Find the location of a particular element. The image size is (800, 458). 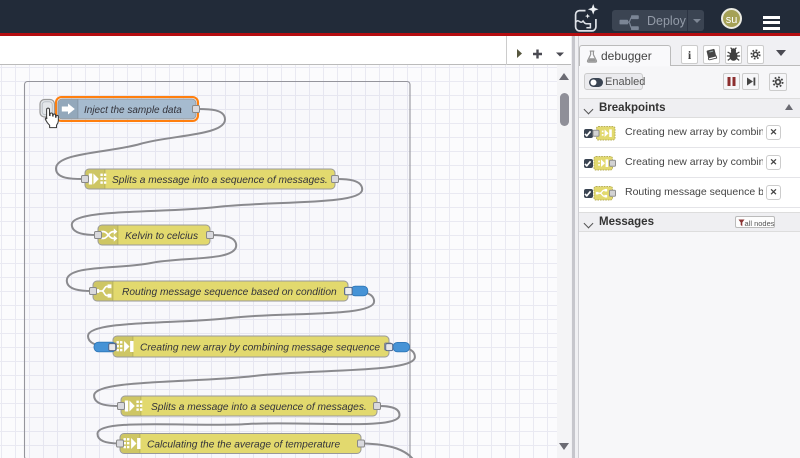

svg-text: Kelvin to celcius is located at coordinates (161, 236).